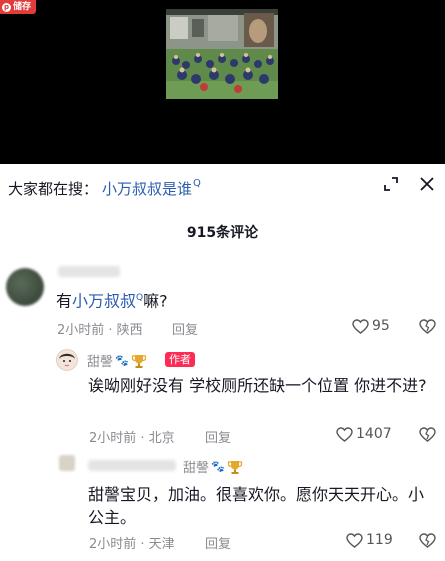 The width and height of the screenshot is (445, 561). What do you see at coordinates (22, 7) in the screenshot?
I see `save-label: 储存` at bounding box center [22, 7].